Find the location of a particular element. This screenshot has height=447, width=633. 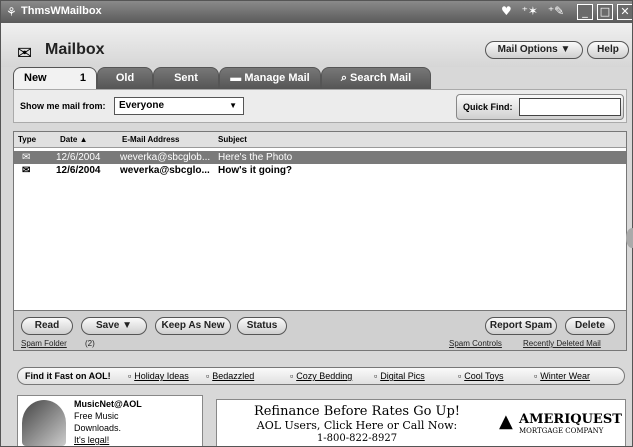

sender-filter-value: Everyone is located at coordinates (142, 105).